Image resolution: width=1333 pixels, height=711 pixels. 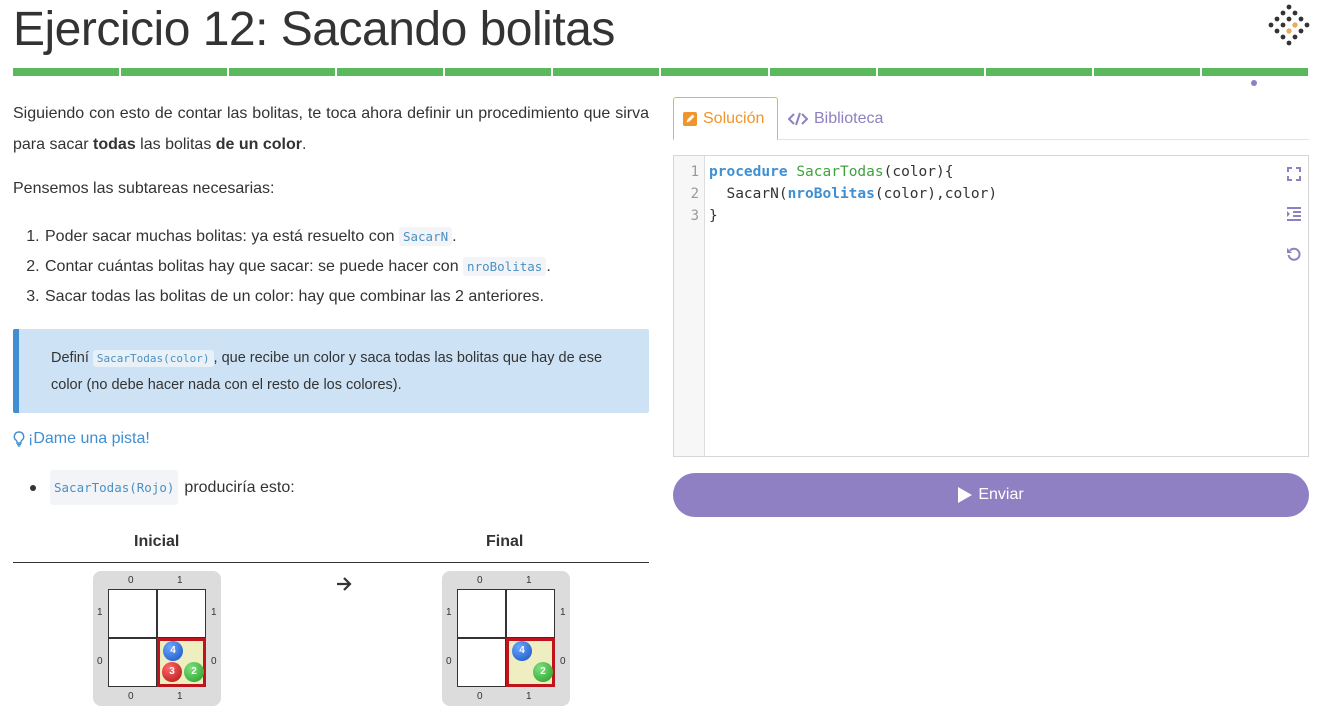 I want to click on edit-icon, so click(x=690, y=118).